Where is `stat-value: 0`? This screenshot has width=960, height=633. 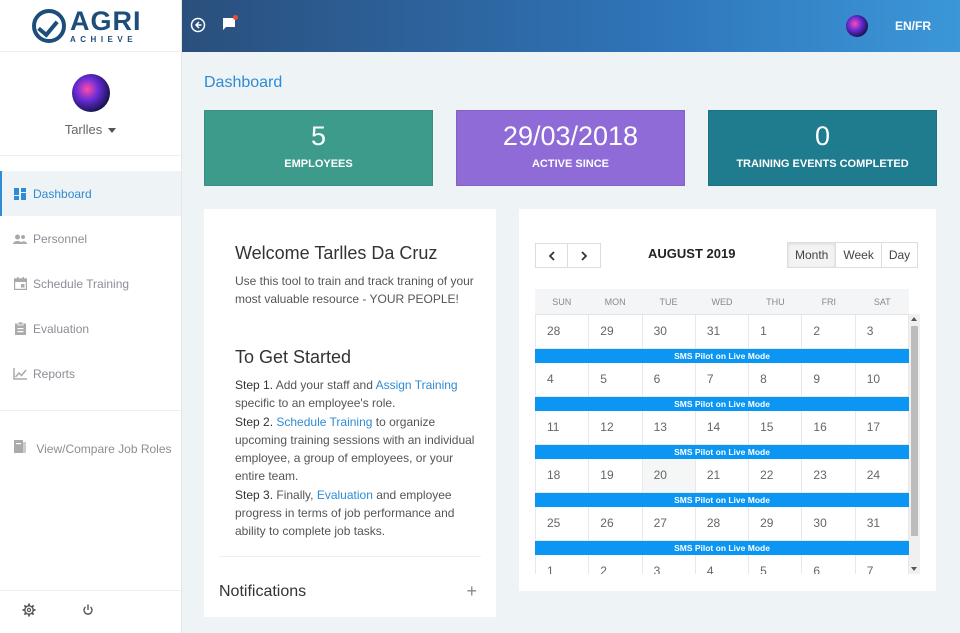
stat-value: 0 is located at coordinates (822, 136).